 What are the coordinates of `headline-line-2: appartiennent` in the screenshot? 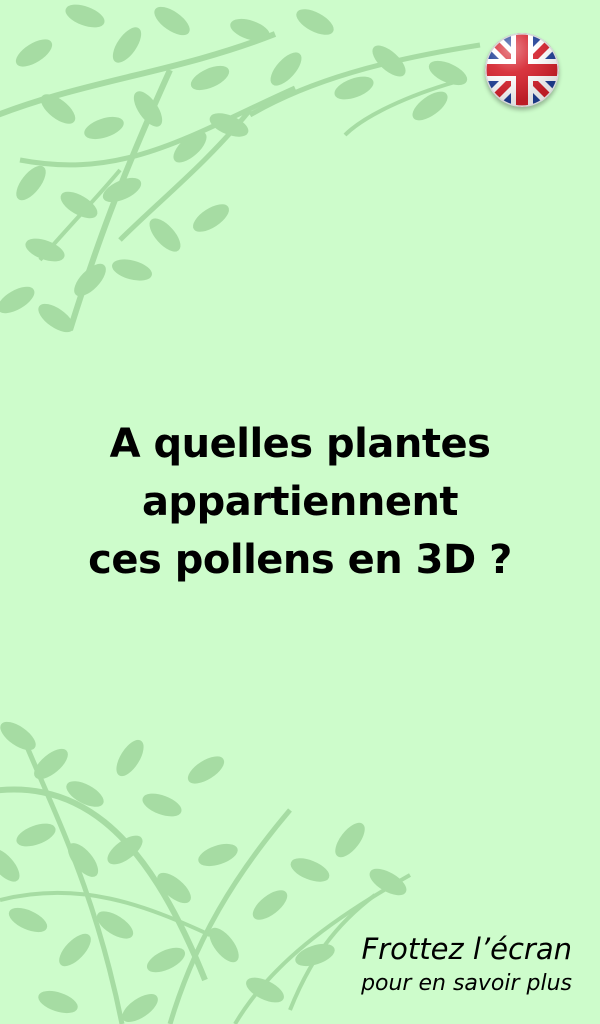 It's located at (300, 501).